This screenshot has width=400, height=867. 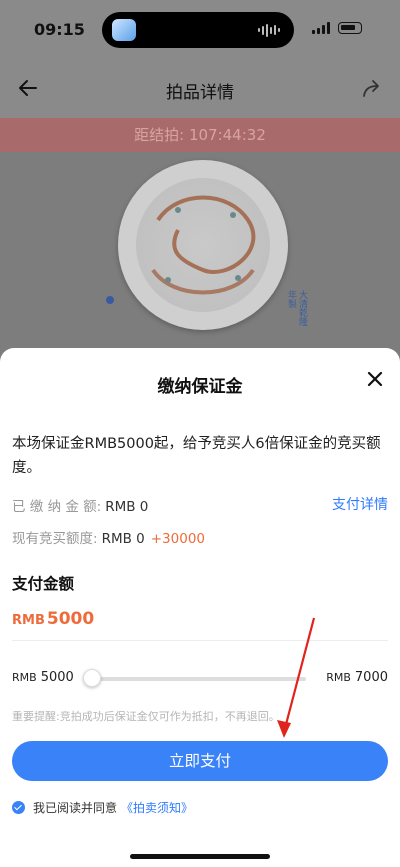 I want to click on slider-min-currency: RMB, so click(x=24, y=677).